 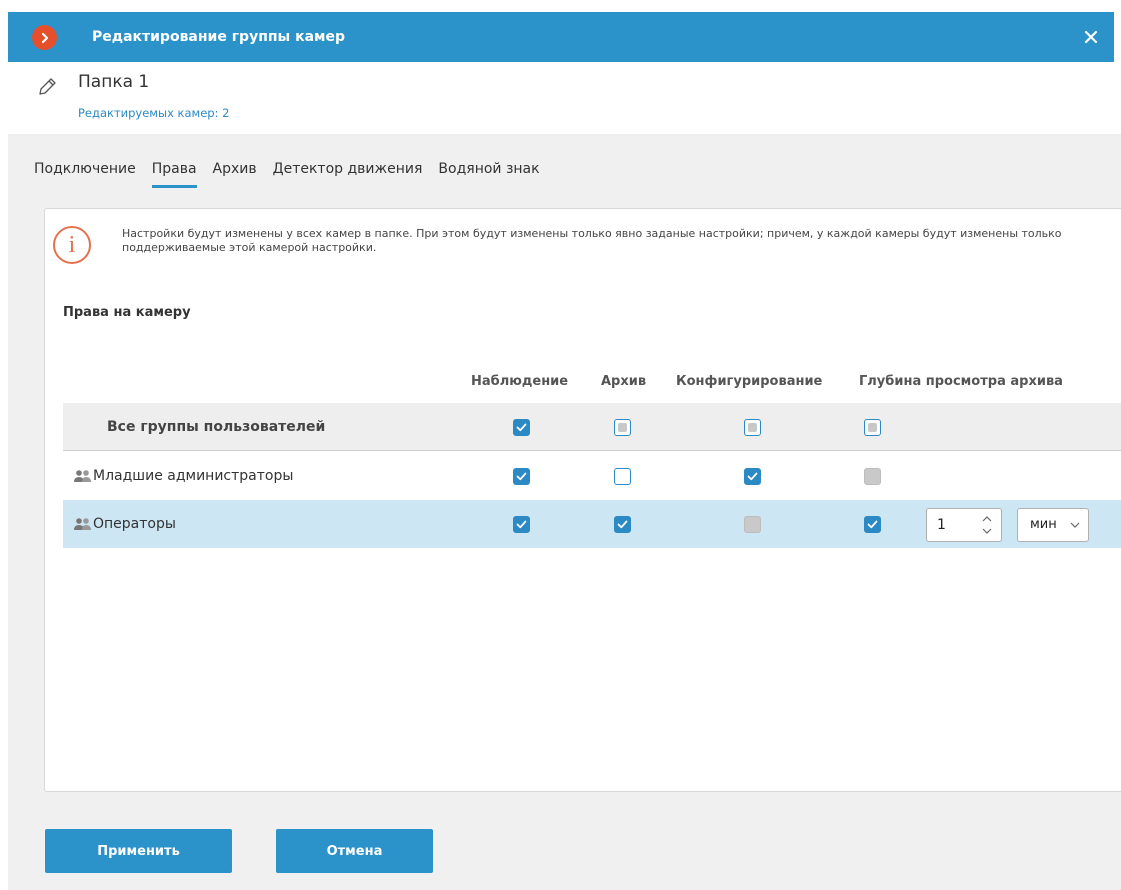 I want to click on tab-watermark: Водяной знак, so click(x=488, y=173).